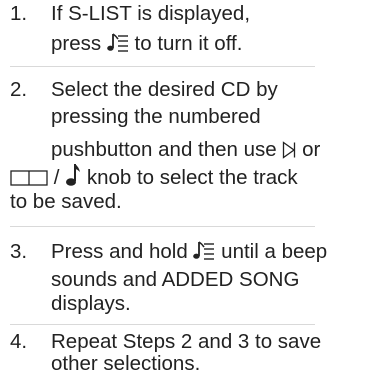  What do you see at coordinates (73, 175) in the screenshot?
I see `music-note-icon` at bounding box center [73, 175].